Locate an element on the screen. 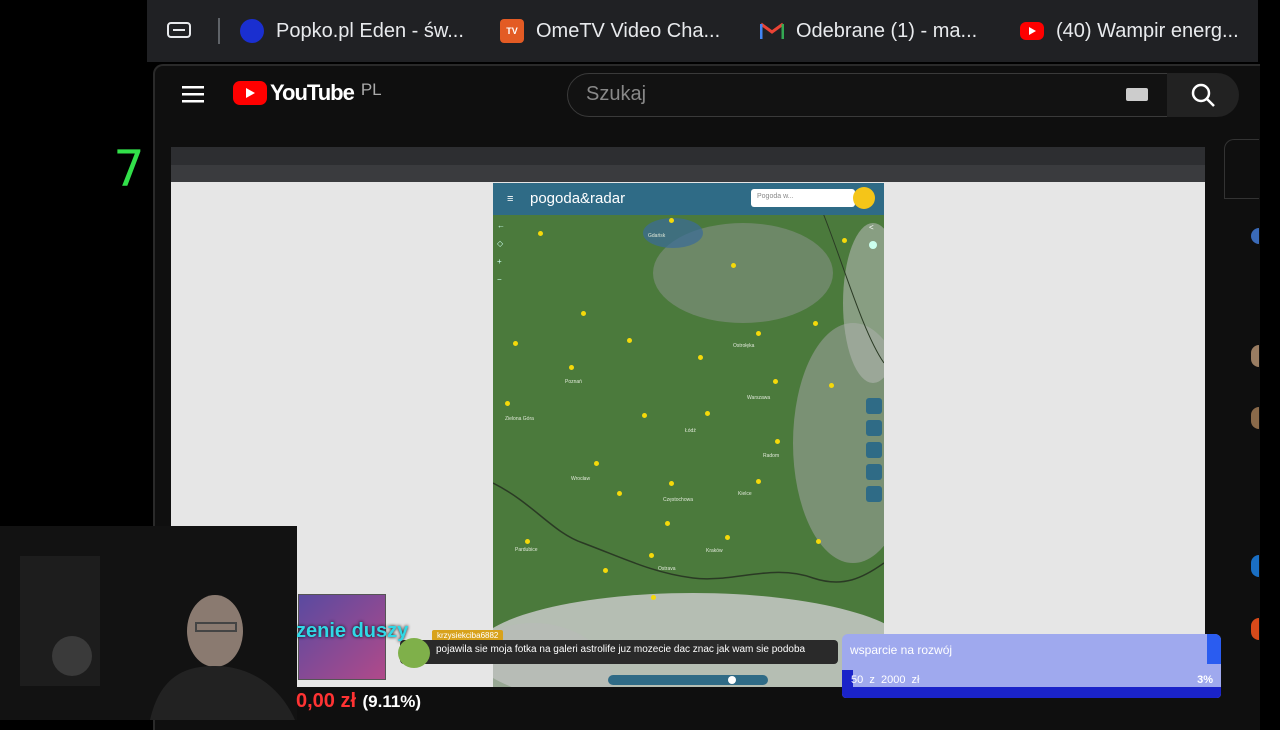 This screenshot has height=730, width=1280. menu-icon is located at coordinates (194, 94).